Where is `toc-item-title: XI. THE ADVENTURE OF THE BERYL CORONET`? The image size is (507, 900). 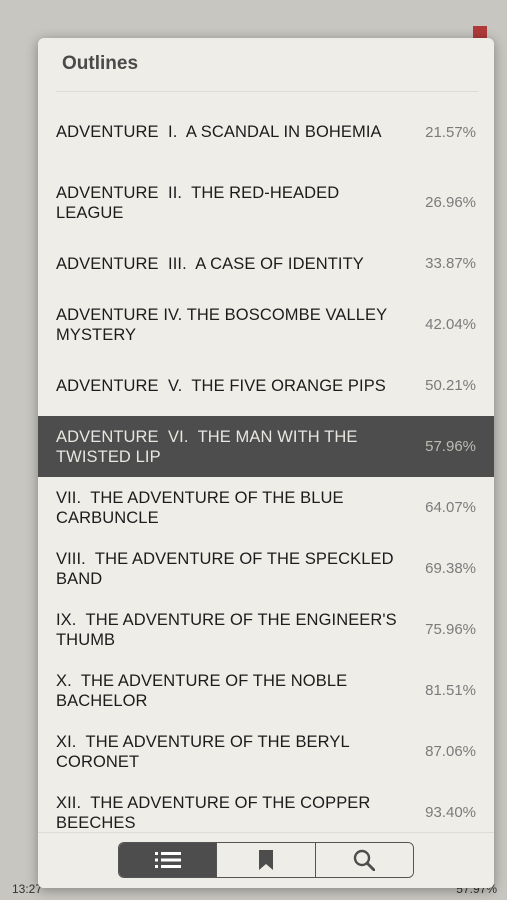
toc-item-title: XI. THE ADVENTURE OF THE BERYL CORONET is located at coordinates (203, 751).